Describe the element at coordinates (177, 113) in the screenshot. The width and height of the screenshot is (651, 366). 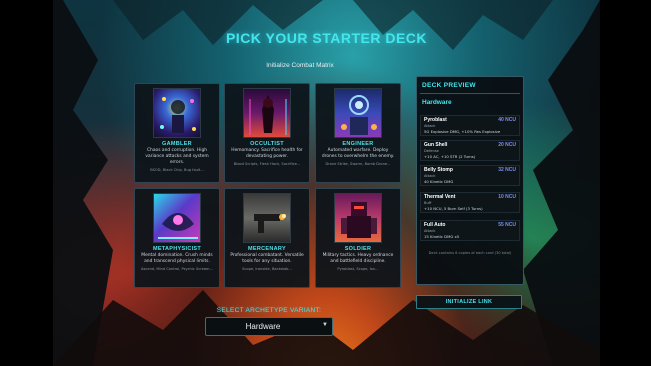
I see `gambler-artwork` at that location.